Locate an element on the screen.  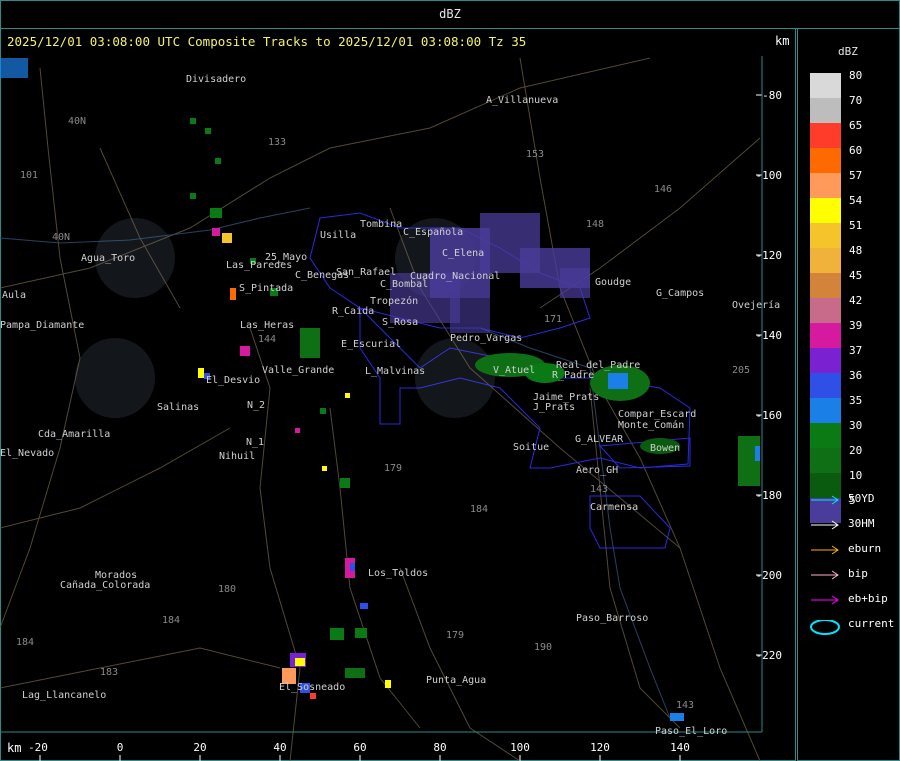
current-ellipse-icon is located at coordinates (825, 627).